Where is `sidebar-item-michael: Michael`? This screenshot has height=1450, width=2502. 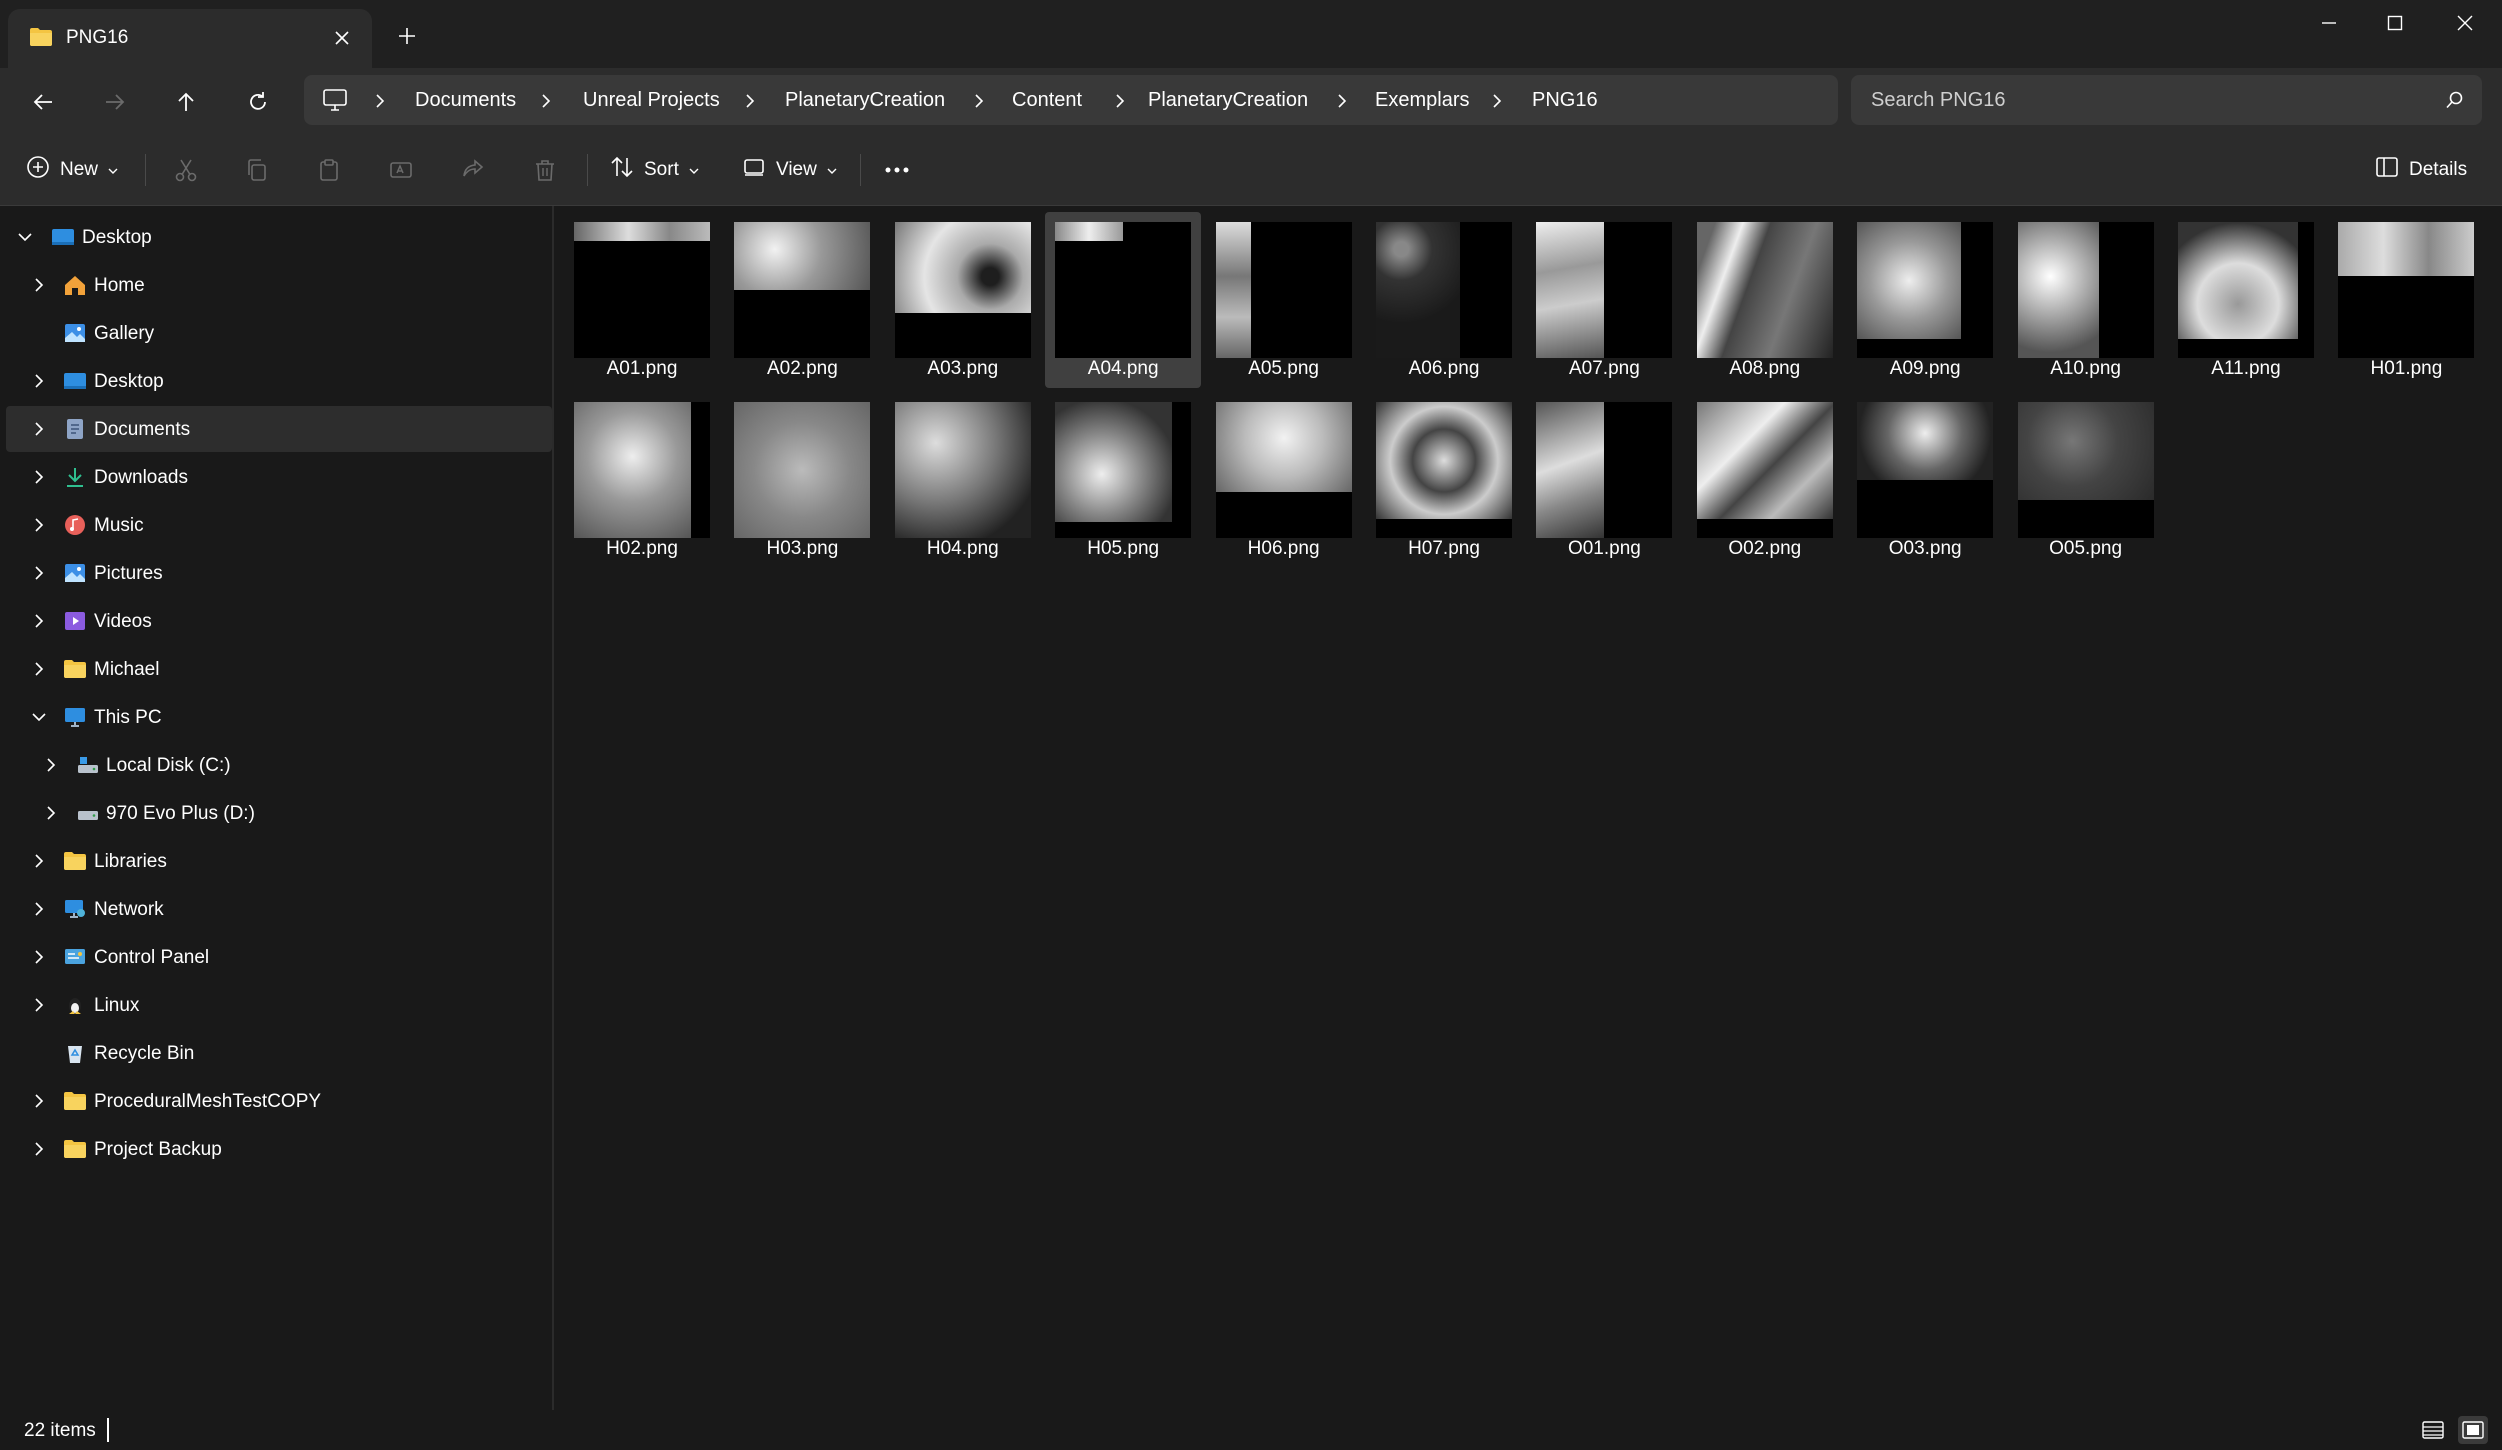 sidebar-item-michael: Michael is located at coordinates (279, 669).